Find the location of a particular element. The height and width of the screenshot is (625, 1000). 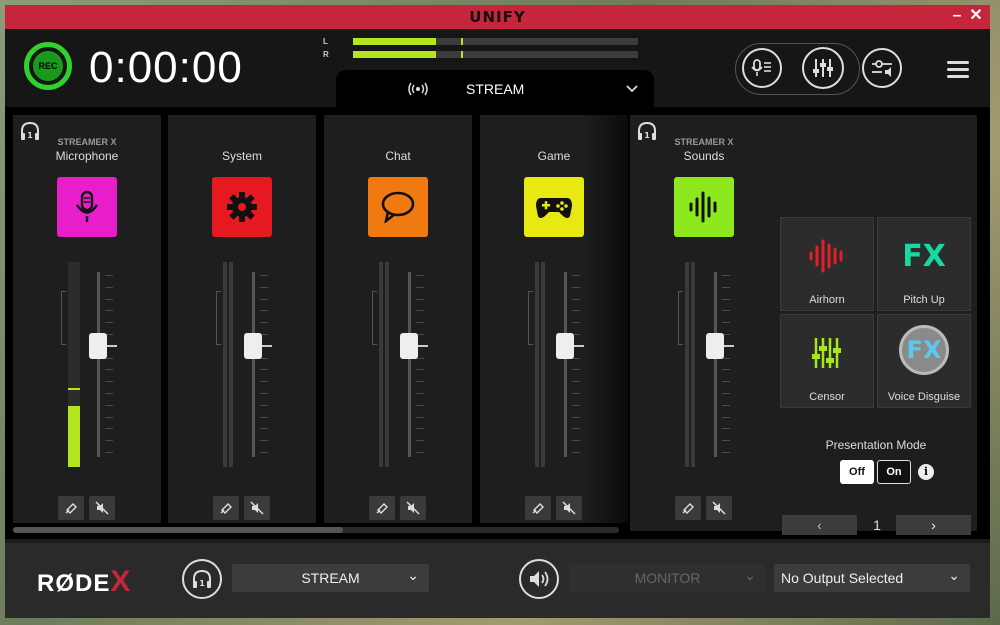

close-button: ✕ is located at coordinates (976, 16).